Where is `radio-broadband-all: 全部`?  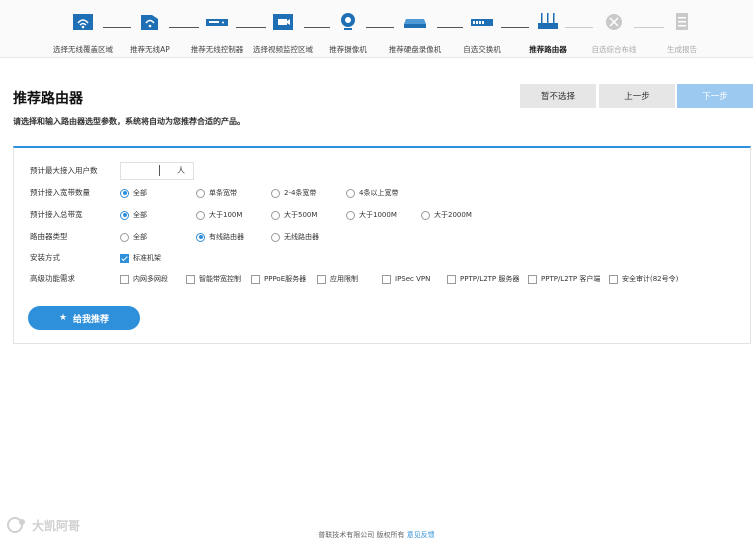
radio-broadband-all: 全部 is located at coordinates (133, 193).